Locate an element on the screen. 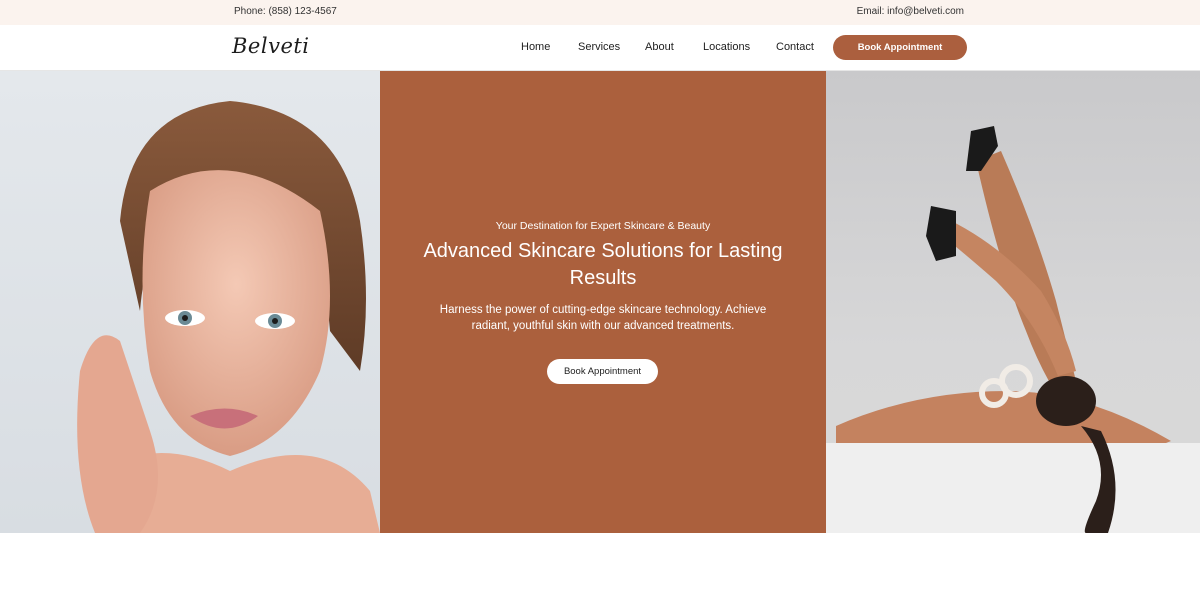  nav-item-home: Home is located at coordinates (535, 47).